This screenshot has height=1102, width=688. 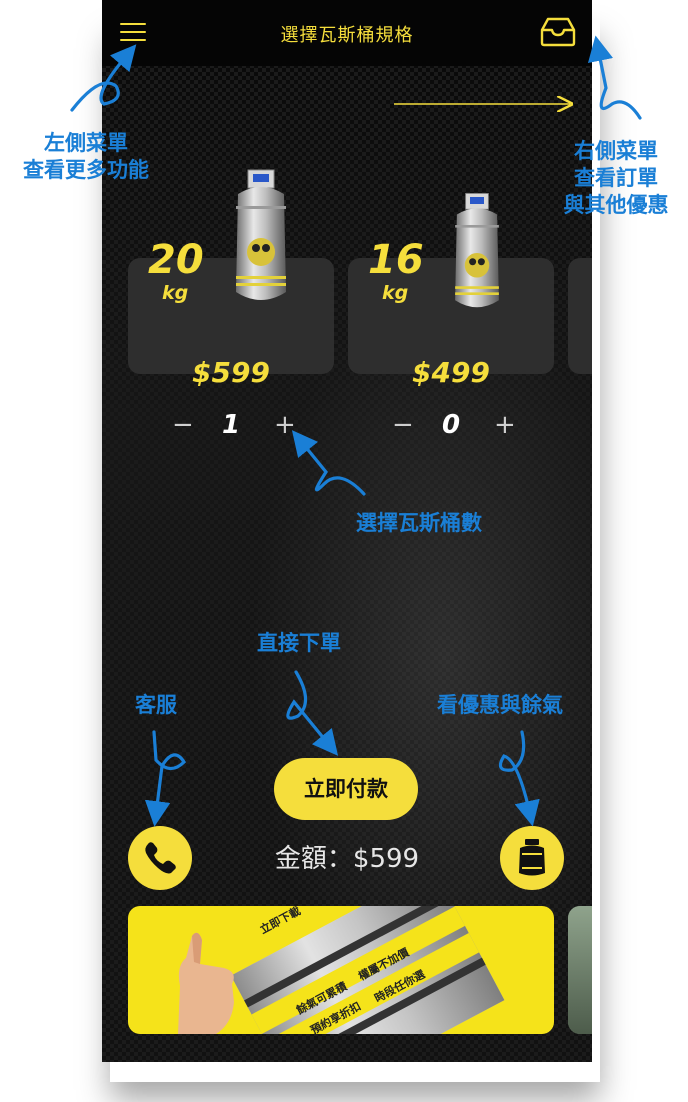 I want to click on customer-service-button, so click(x=160, y=858).